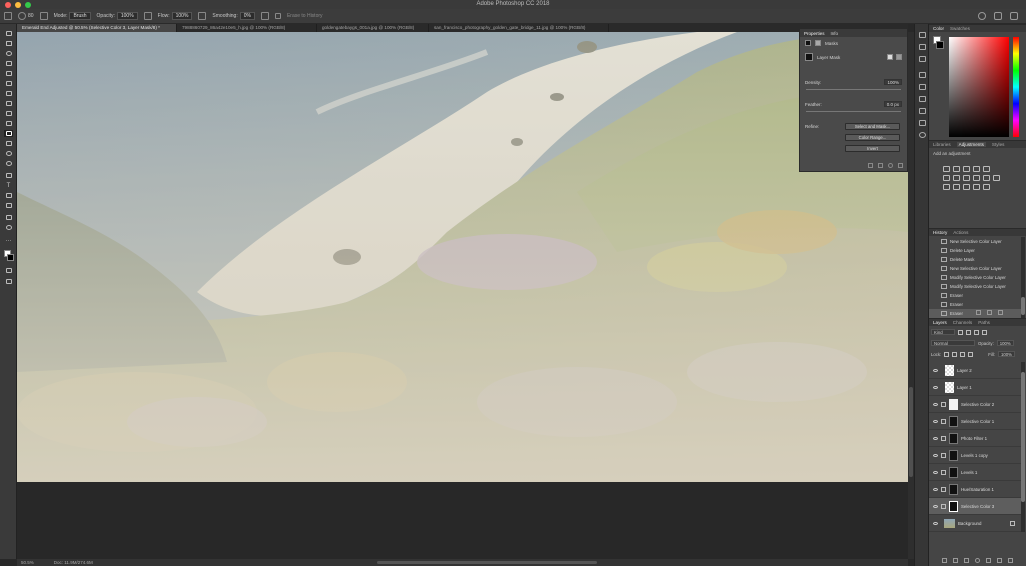 The image size is (1026, 566). I want to click on clone-source-icon, so click(922, 87).